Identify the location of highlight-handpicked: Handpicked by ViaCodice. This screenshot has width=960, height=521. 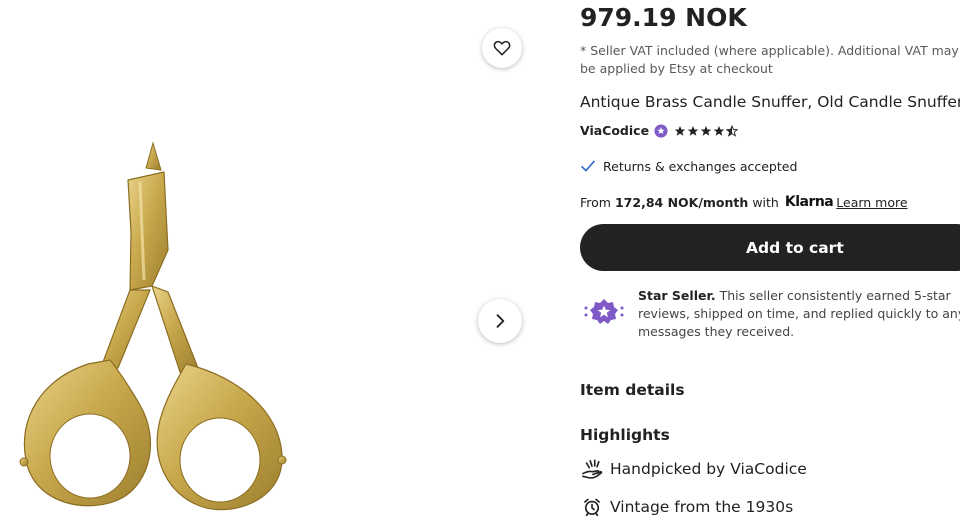
(693, 469).